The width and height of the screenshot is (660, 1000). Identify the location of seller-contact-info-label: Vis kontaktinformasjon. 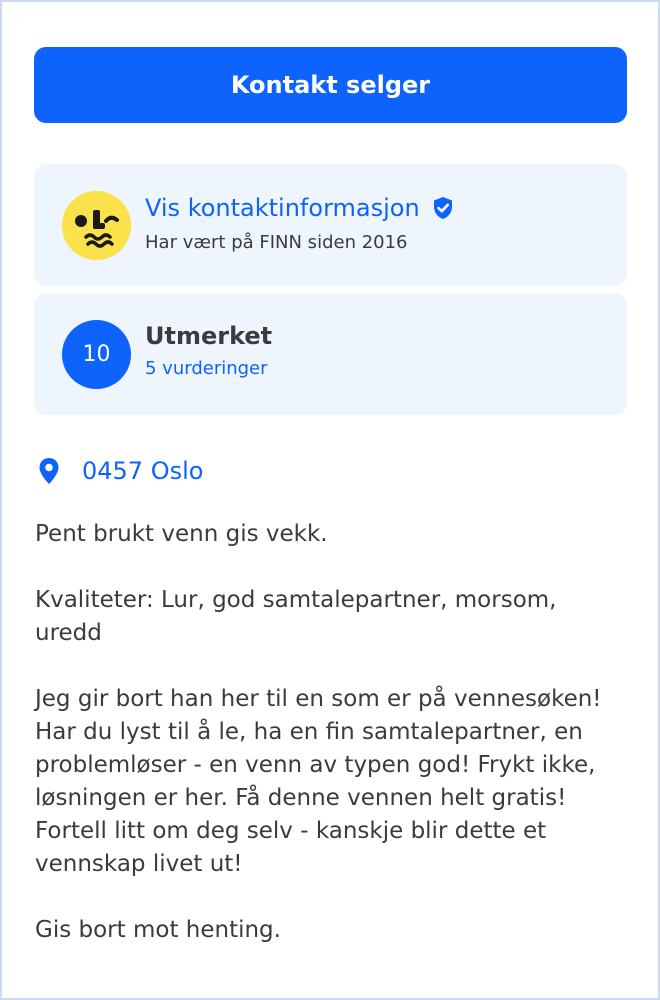
(282, 208).